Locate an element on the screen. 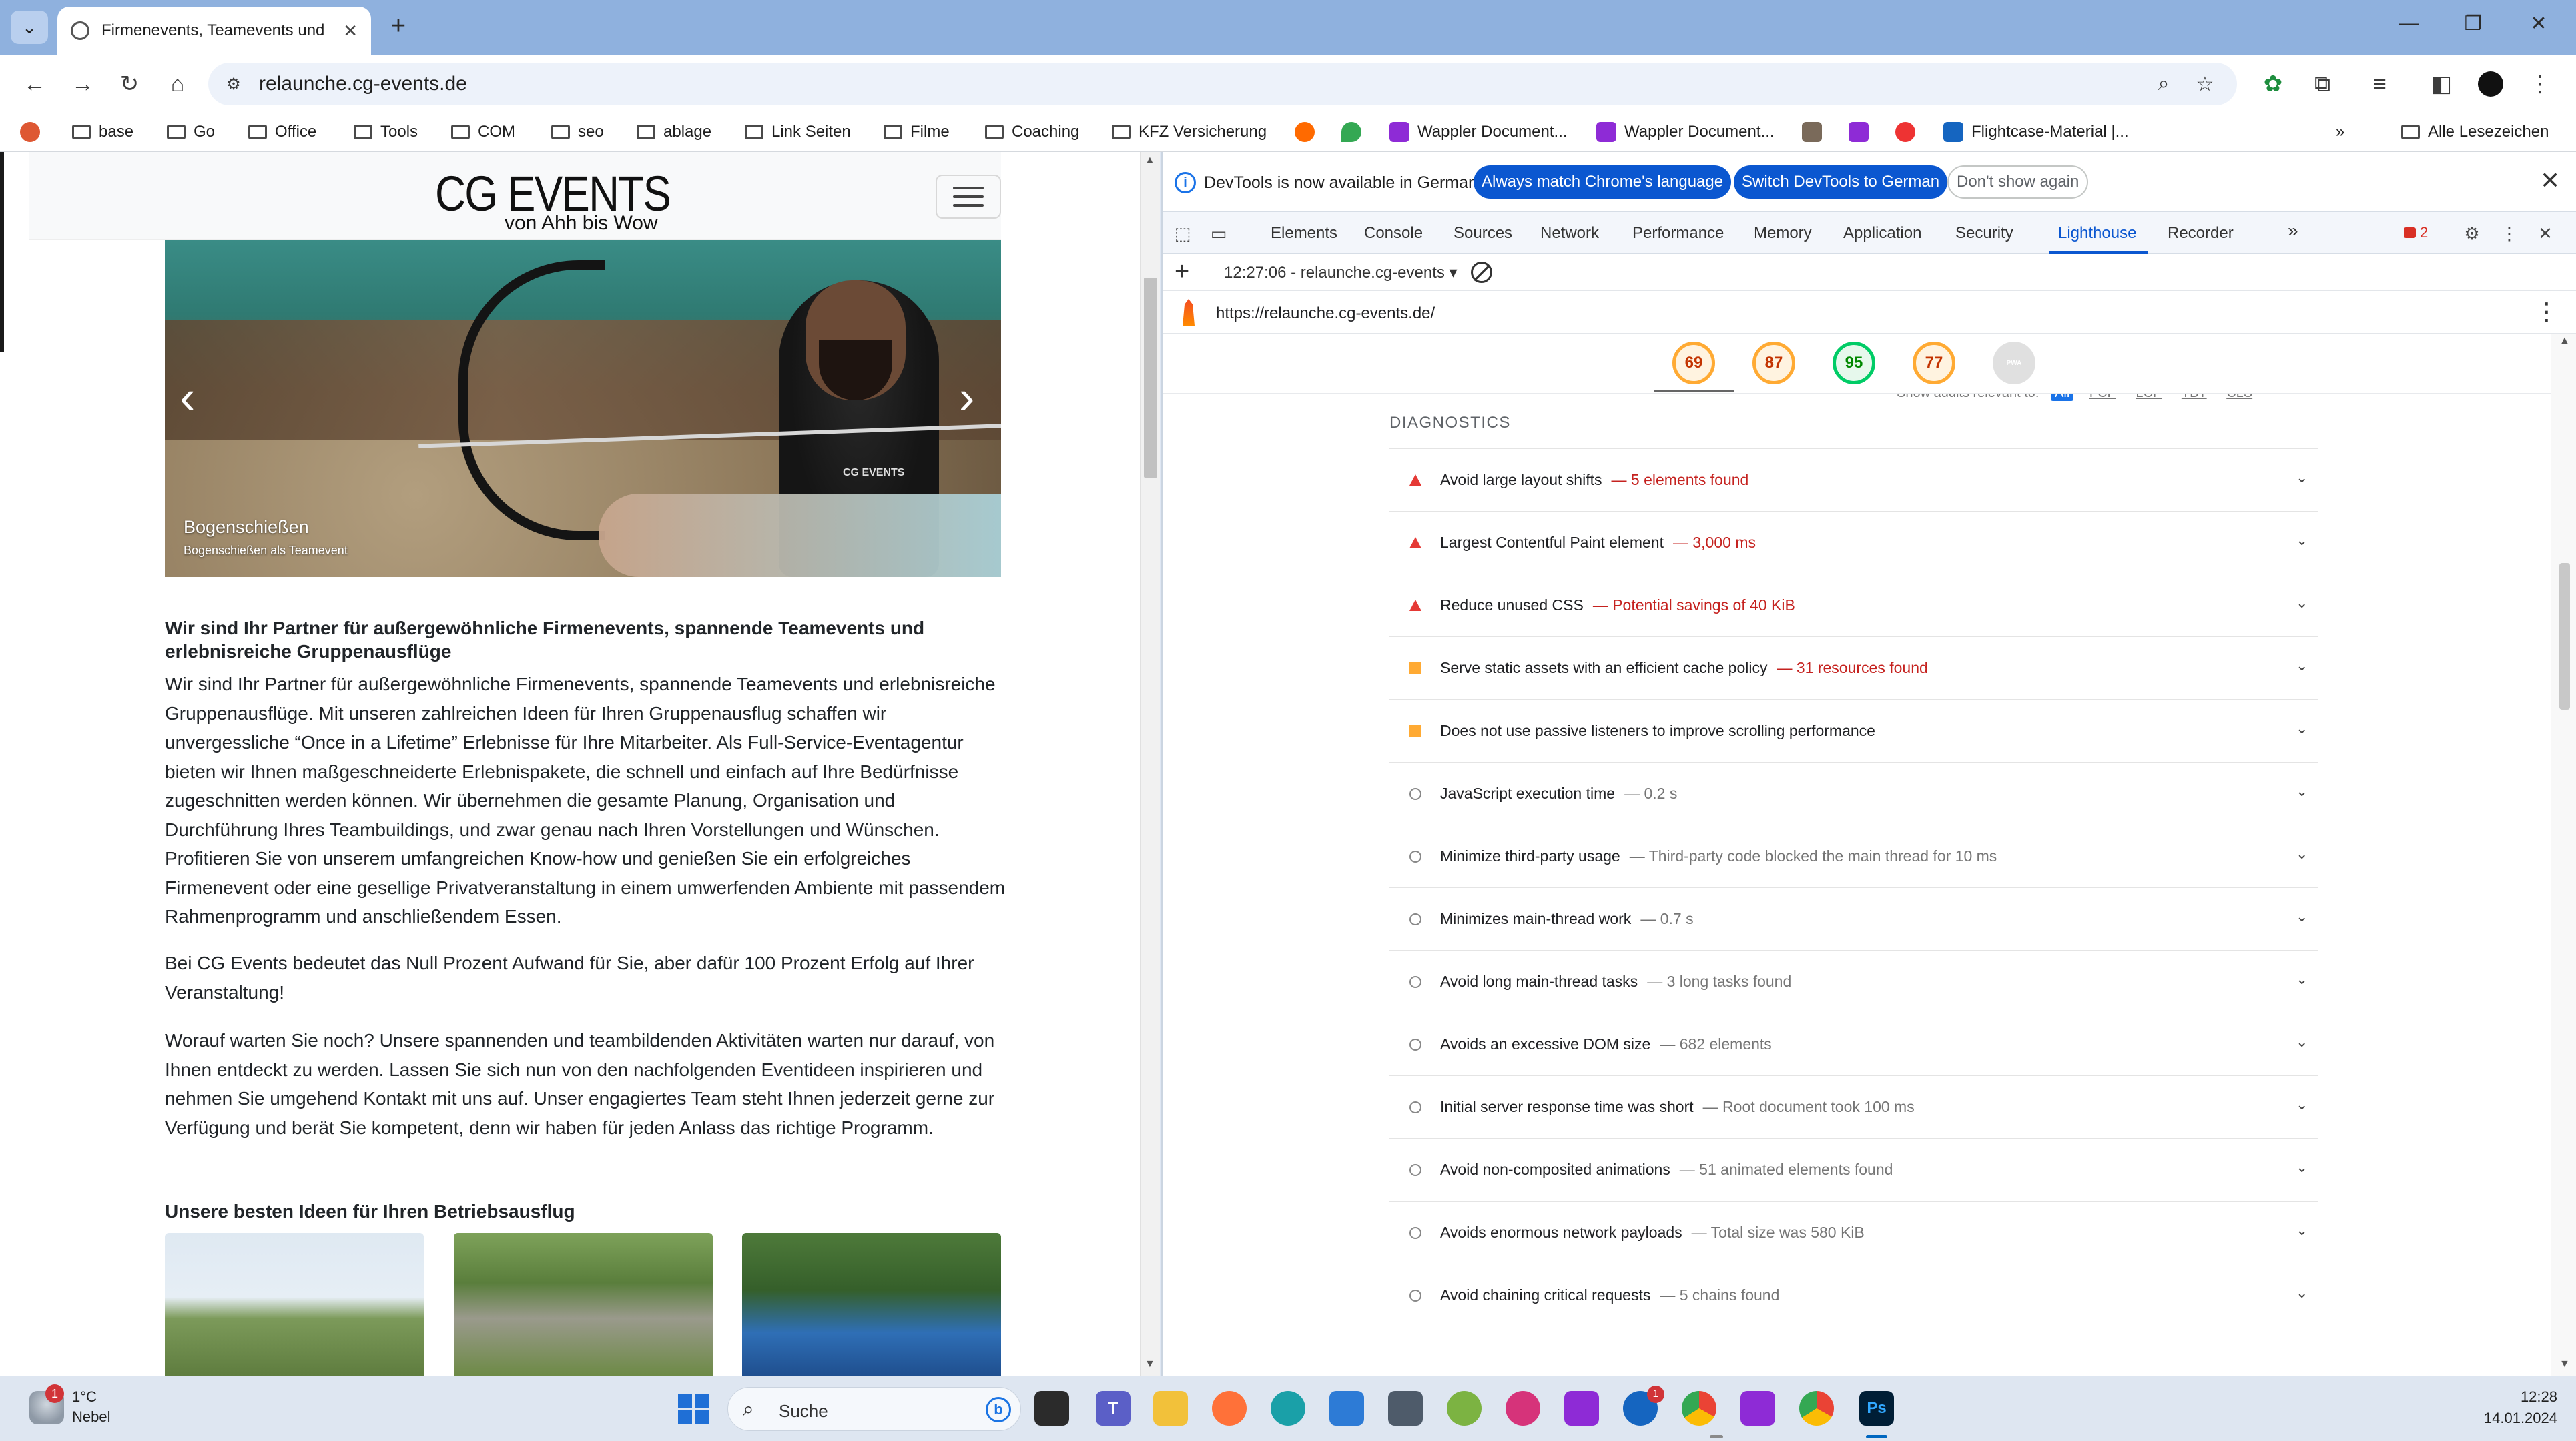 The image size is (2576, 1441). device-toolbar-icon: ▭ is located at coordinates (1218, 234).